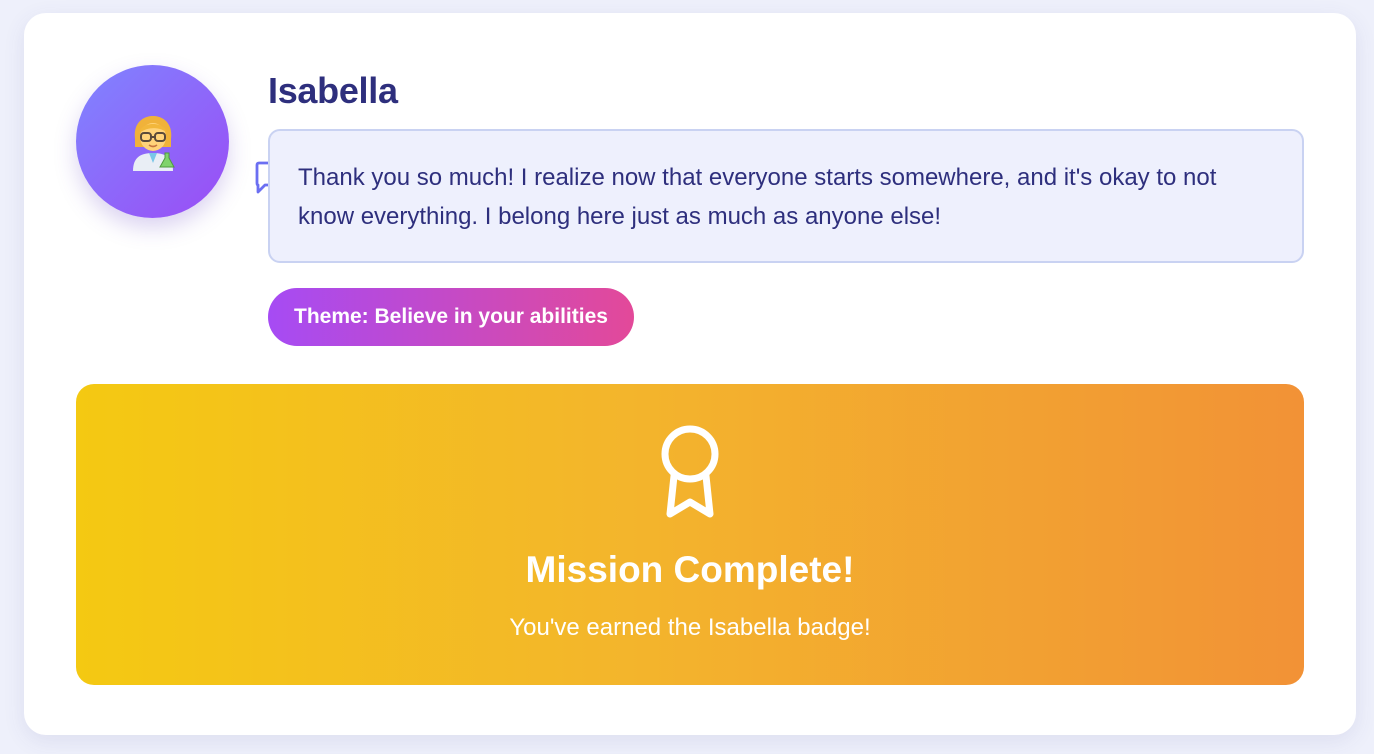  I want to click on mission-title: Mission Complete!, so click(690, 569).